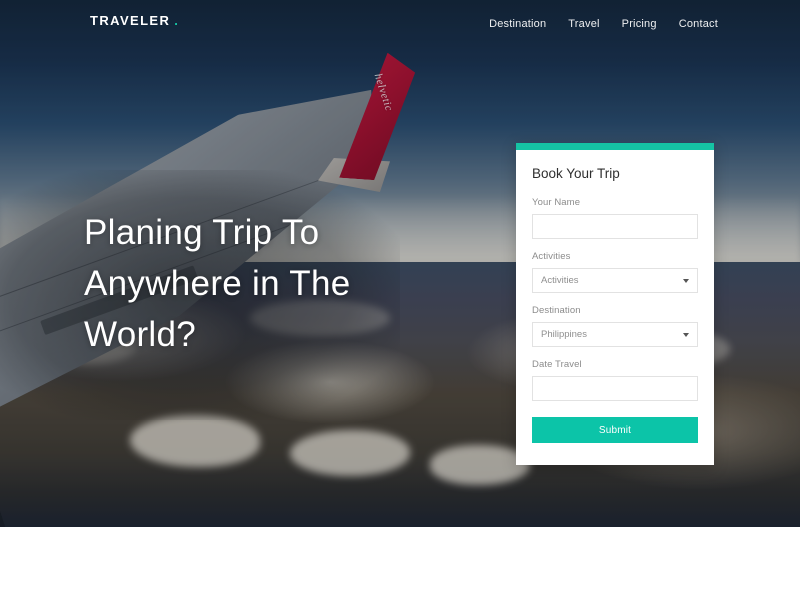 The height and width of the screenshot is (600, 800). I want to click on nav-link-contact: Contact, so click(698, 24).